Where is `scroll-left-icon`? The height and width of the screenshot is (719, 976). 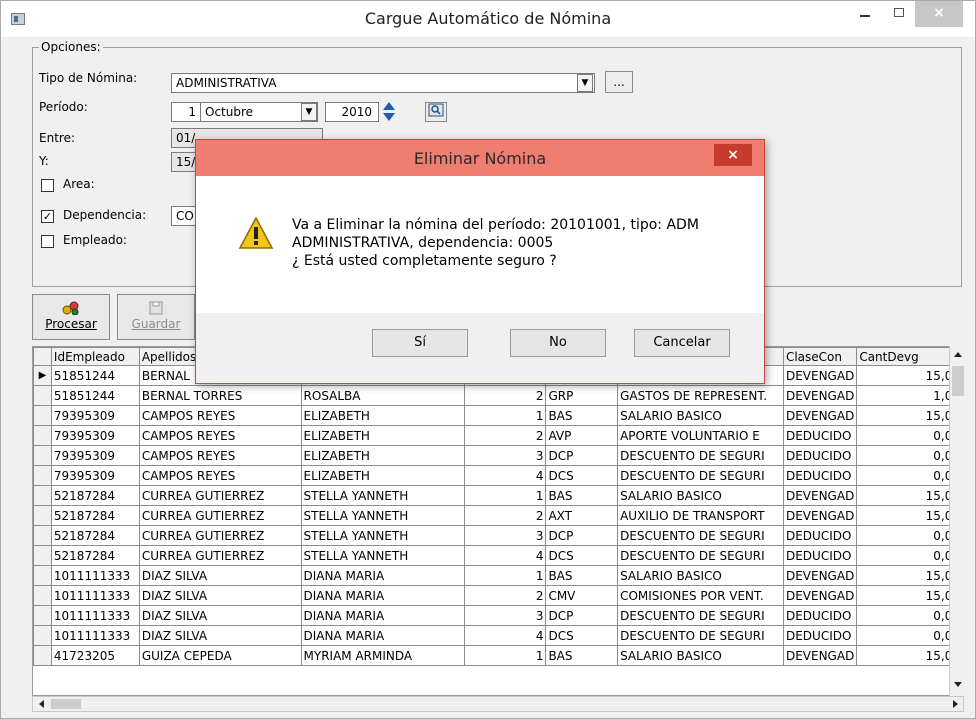
scroll-left-icon is located at coordinates (41, 704).